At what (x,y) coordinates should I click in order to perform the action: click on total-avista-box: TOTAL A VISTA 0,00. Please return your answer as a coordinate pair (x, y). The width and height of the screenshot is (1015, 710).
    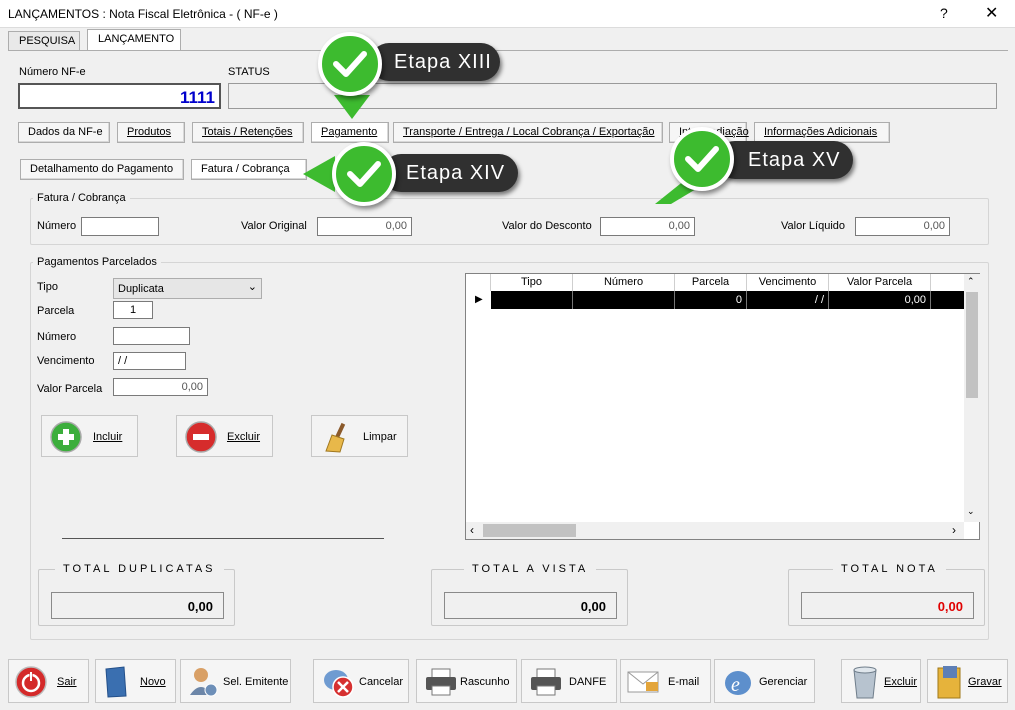
    Looking at the image, I should click on (529, 594).